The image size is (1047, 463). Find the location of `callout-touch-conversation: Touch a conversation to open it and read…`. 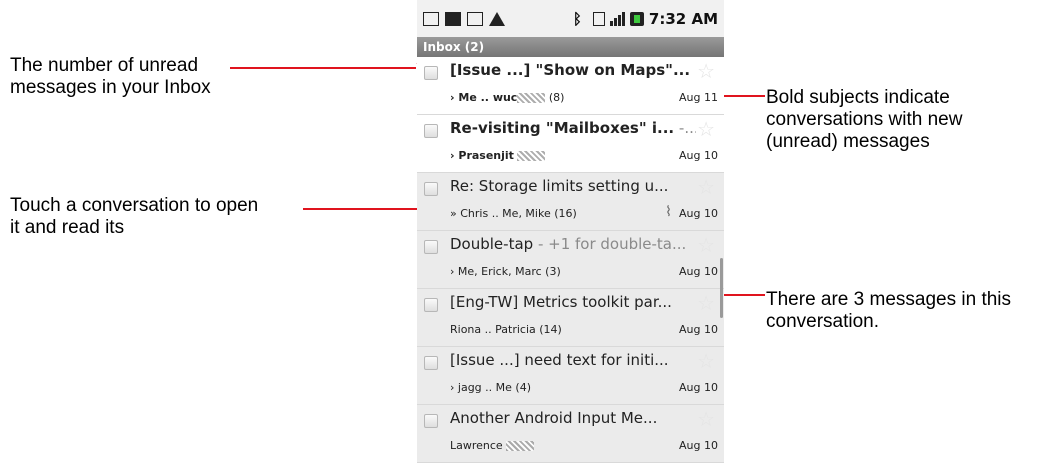

callout-touch-conversation: Touch a conversation to open it and read… is located at coordinates (134, 216).